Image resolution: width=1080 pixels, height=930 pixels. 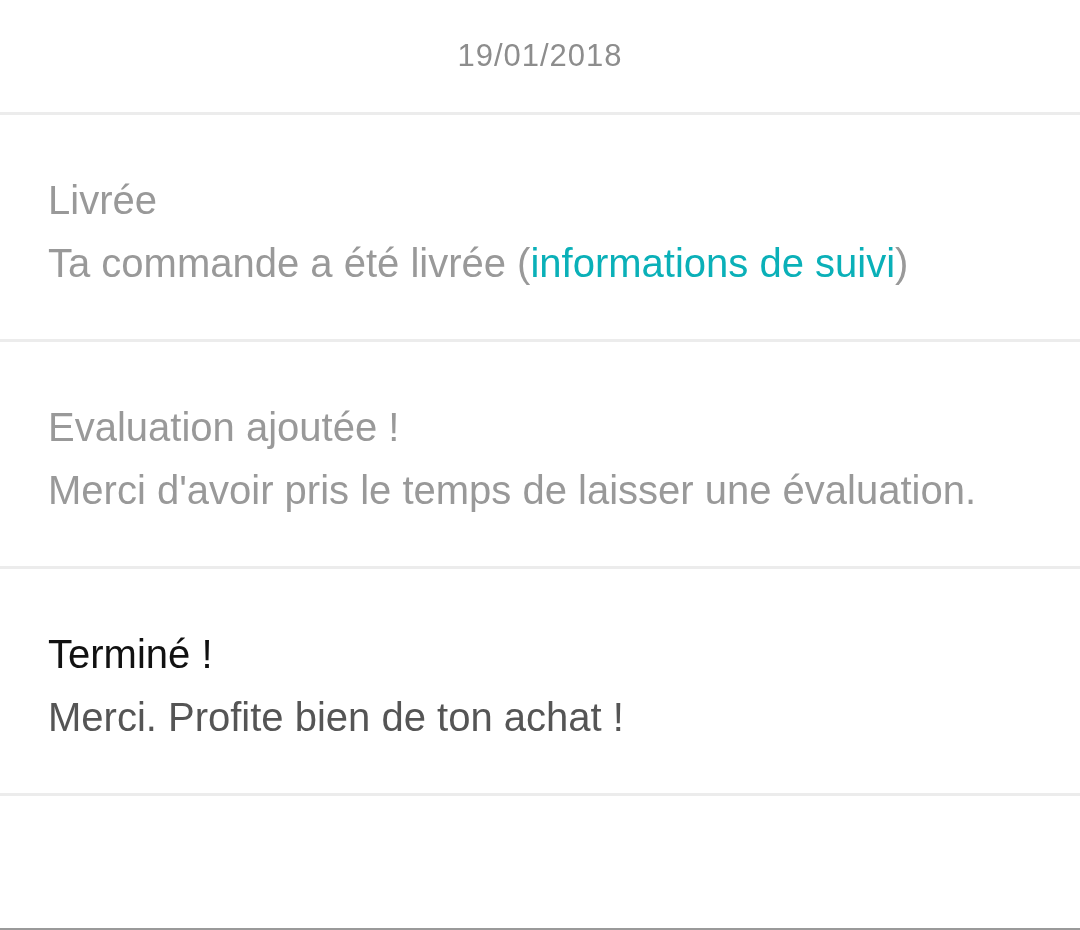 What do you see at coordinates (479, 263) in the screenshot?
I see `event-description: Ta commande a été livrée (informations de suivi)` at bounding box center [479, 263].